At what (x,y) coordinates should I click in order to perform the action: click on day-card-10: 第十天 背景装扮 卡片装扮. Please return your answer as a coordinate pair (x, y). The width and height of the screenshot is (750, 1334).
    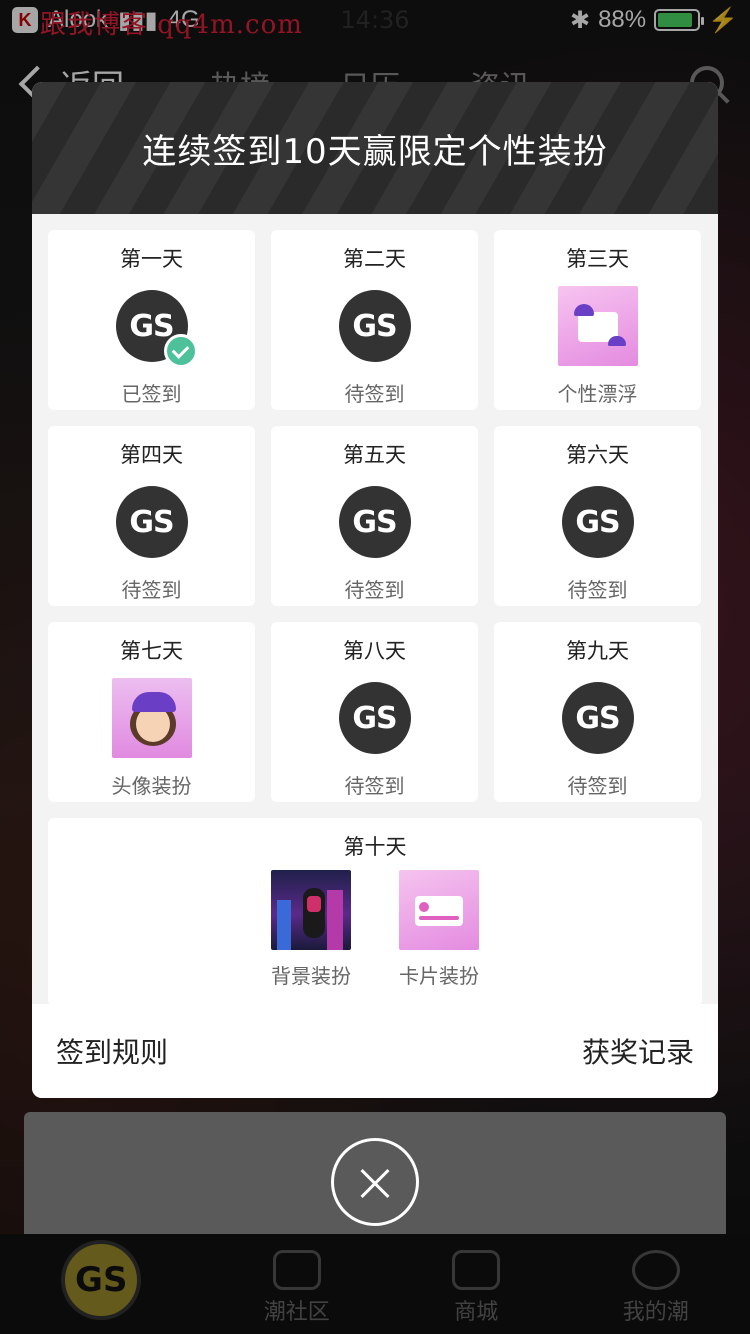
    Looking at the image, I should click on (375, 912).